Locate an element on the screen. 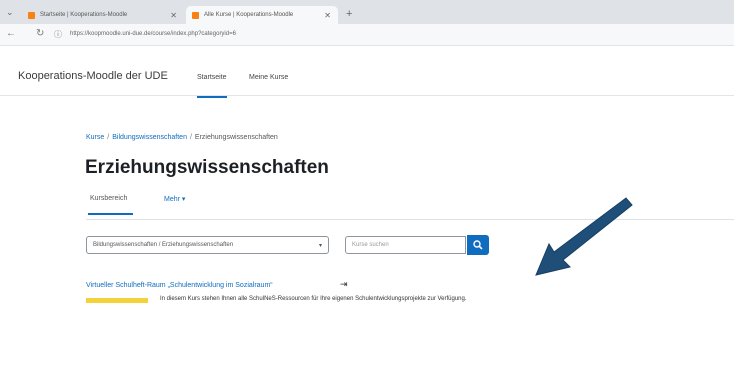 This screenshot has height=376, width=734. pointer-arrow-icon is located at coordinates (584, 236).